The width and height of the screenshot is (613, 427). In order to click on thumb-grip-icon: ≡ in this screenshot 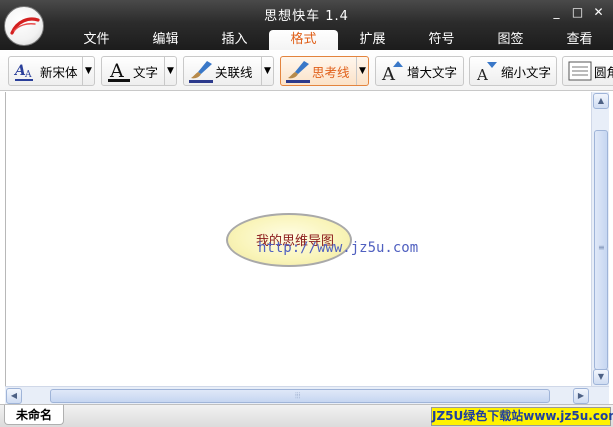, I will do `click(601, 247)`.